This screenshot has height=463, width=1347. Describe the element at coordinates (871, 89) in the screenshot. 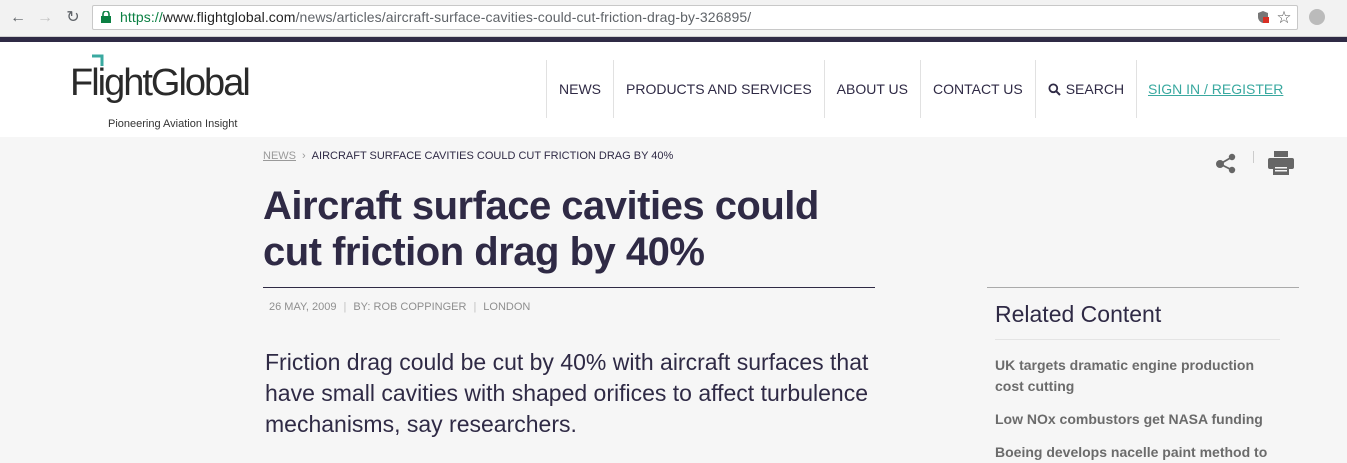

I see `nav-about-us: ABOUT US` at that location.